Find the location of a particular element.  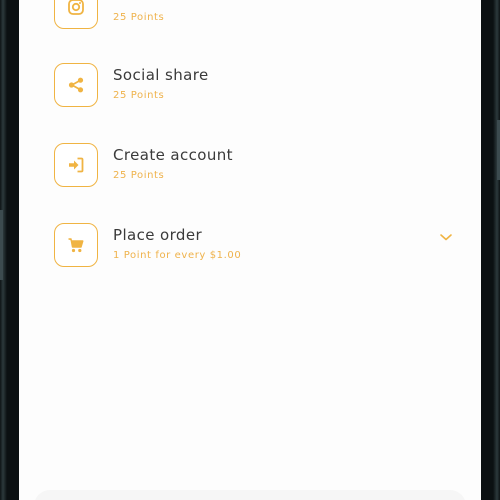

reward-item-place-order: Place order 1 Point for every $1.00 is located at coordinates (254, 248).